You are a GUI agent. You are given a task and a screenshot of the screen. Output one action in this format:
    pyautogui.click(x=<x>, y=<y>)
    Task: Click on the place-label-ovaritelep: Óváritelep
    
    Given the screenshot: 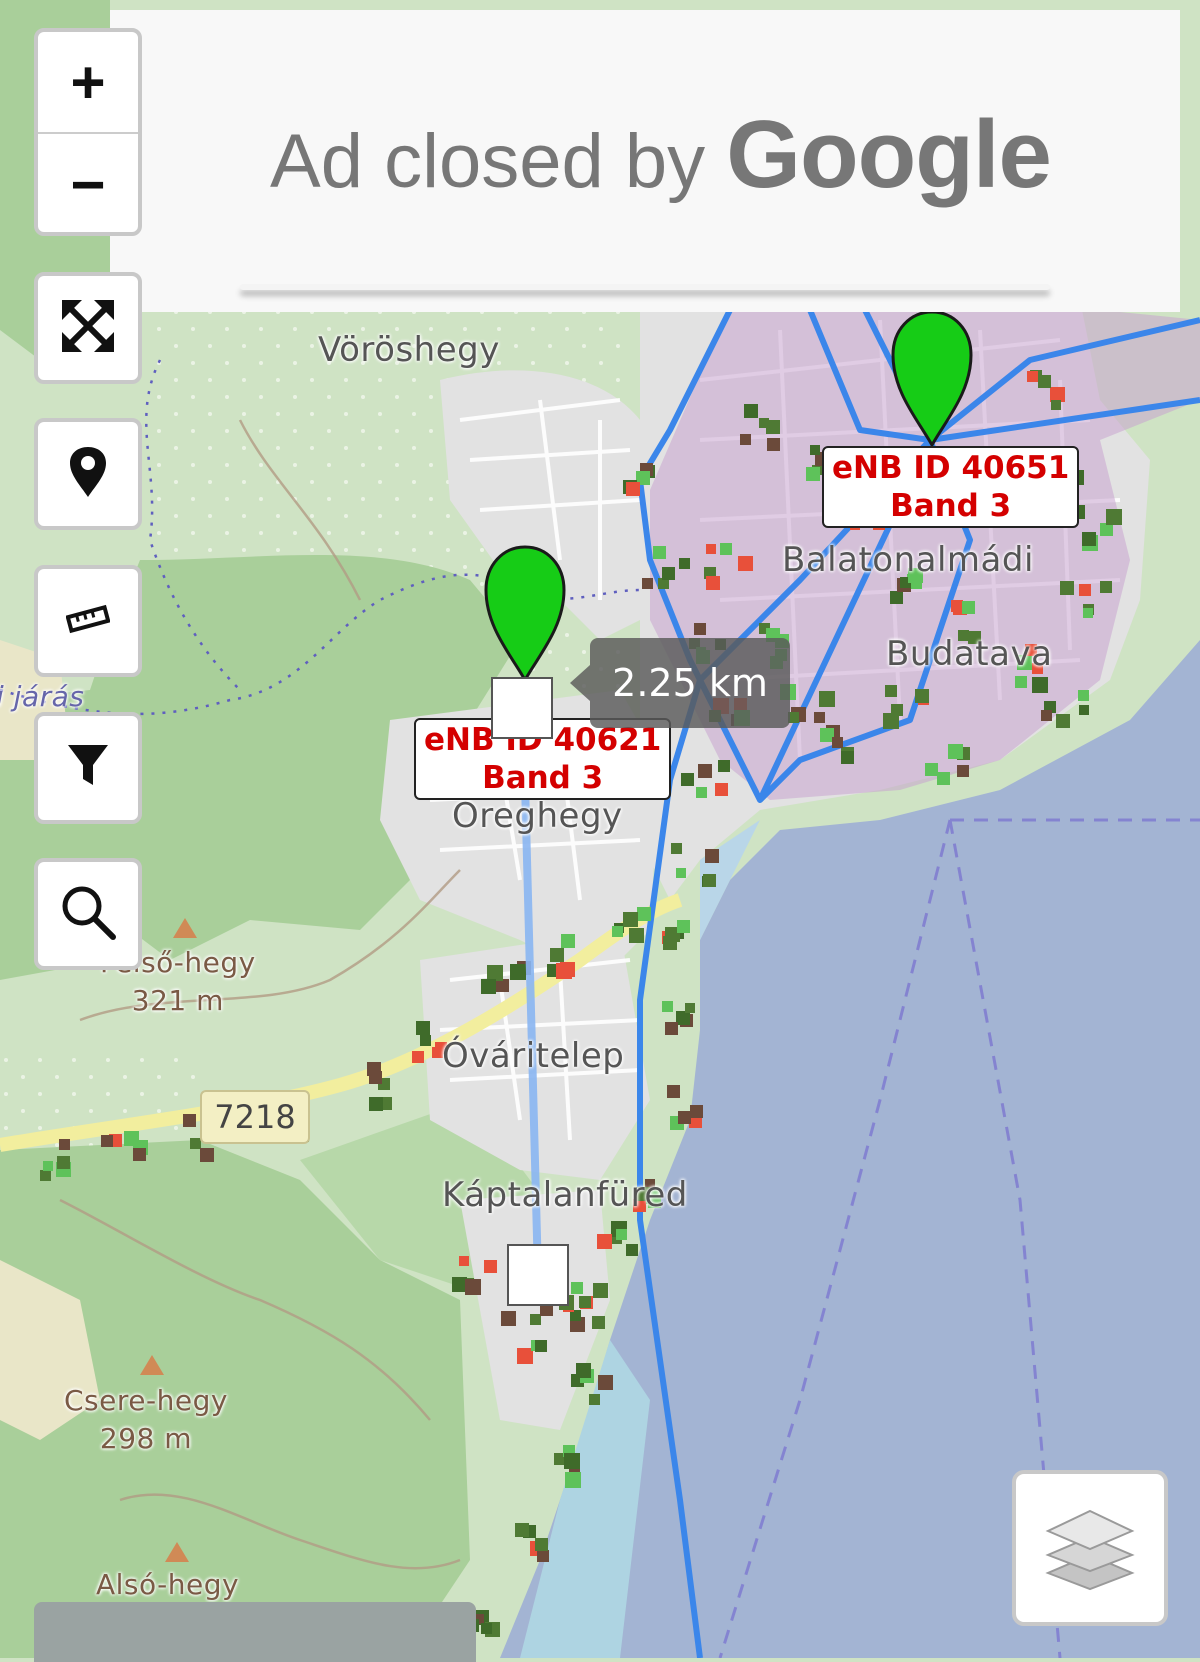 What is the action you would take?
    pyautogui.click(x=533, y=1056)
    